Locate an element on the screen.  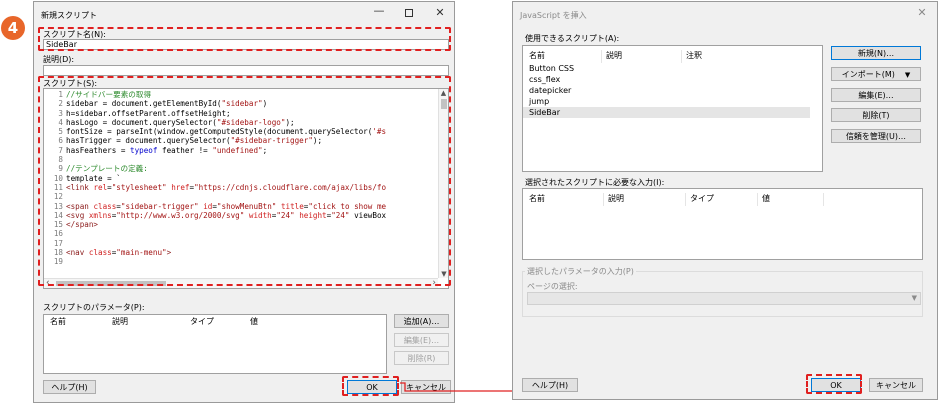
import-button: インポート(M) ▼ is located at coordinates (876, 74).